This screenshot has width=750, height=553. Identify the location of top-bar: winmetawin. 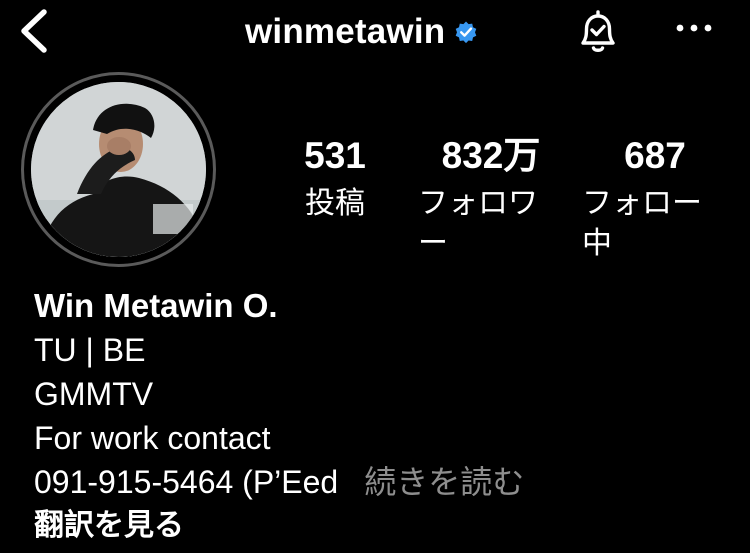
(375, 33).